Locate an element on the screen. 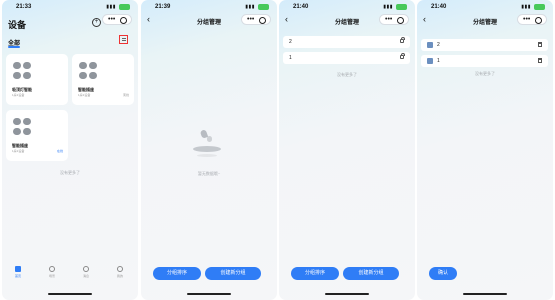 The image size is (555, 300). tab-scene: 场景 is located at coordinates (52, 272).